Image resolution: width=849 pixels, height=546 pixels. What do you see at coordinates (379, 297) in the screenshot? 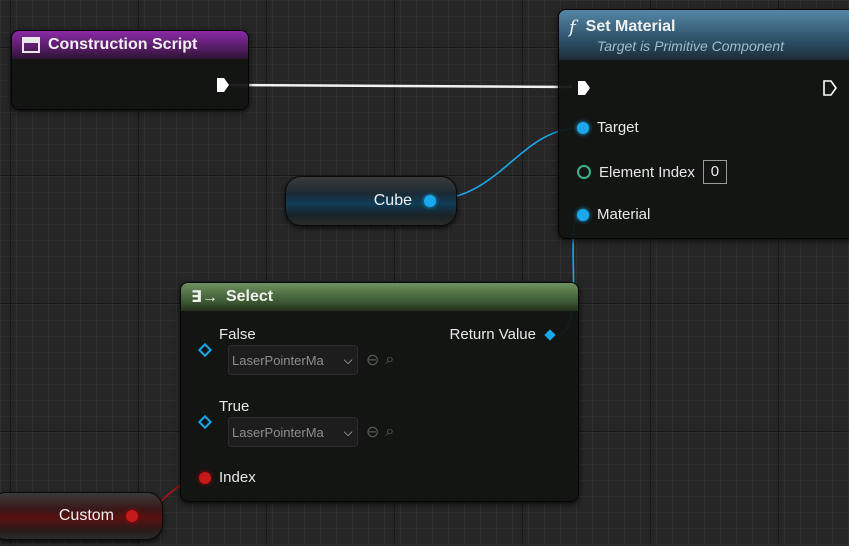
I see `select-header: ∃→ Select` at bounding box center [379, 297].